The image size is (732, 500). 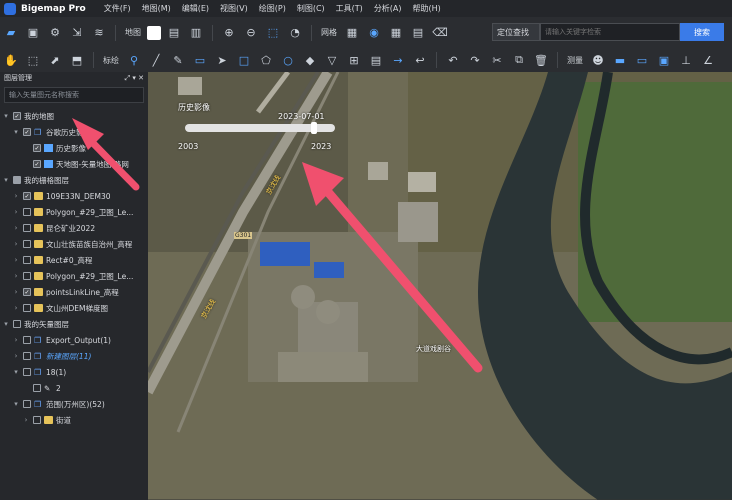 What do you see at coordinates (156, 8) in the screenshot?
I see `menu-map: 地图(M)` at bounding box center [156, 8].